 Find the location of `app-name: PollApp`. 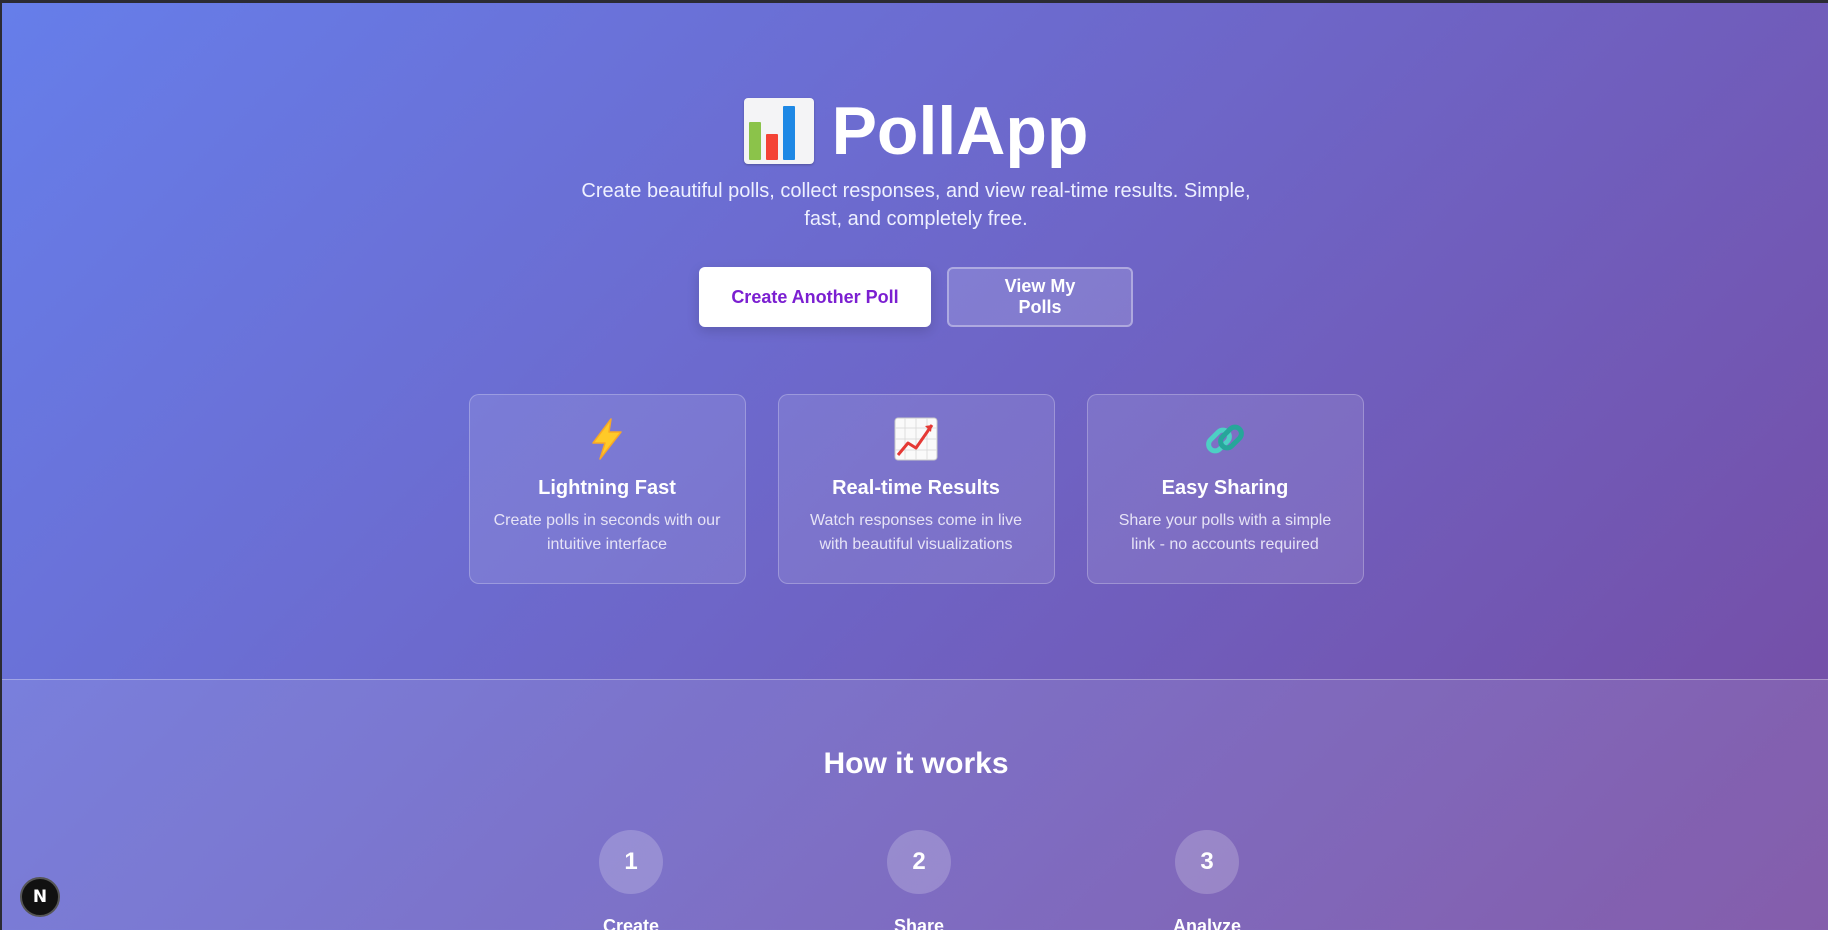

app-name: PollApp is located at coordinates (960, 131).